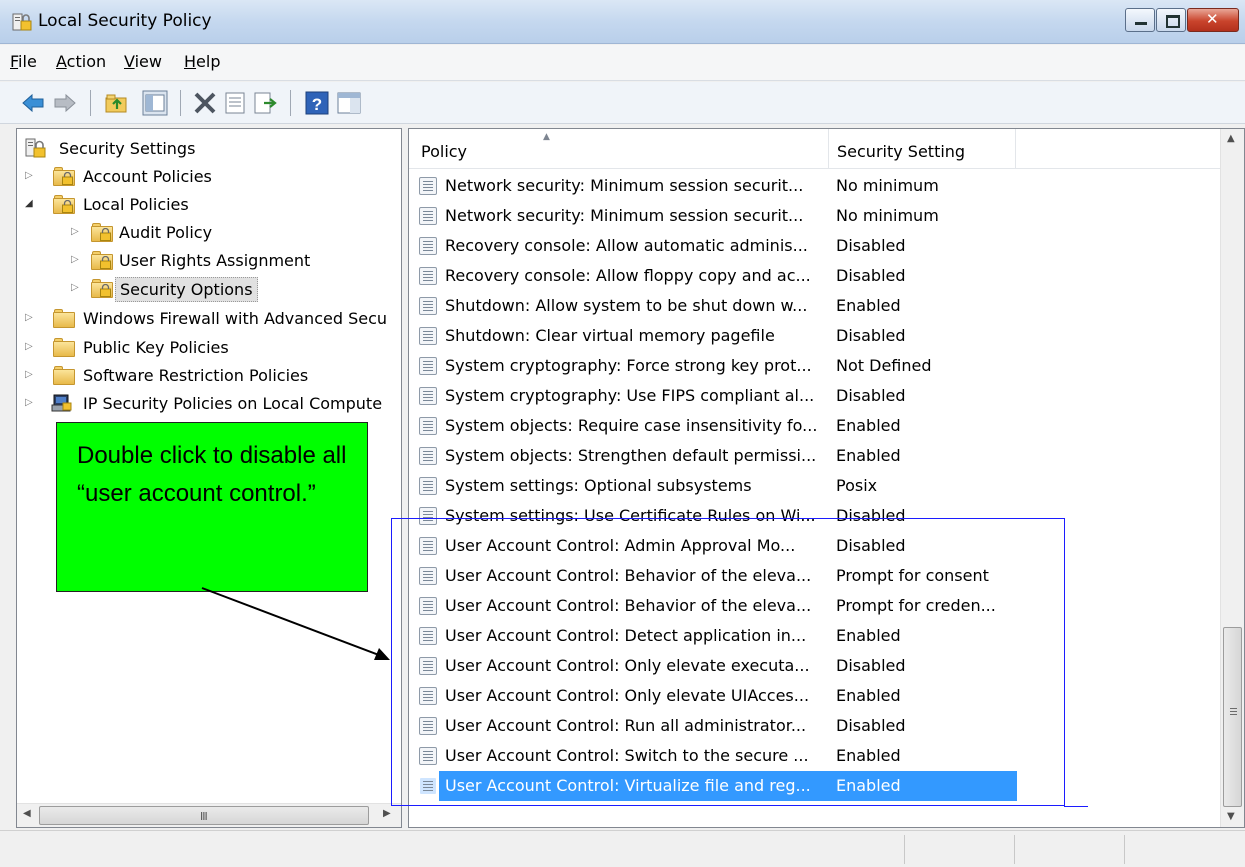 The image size is (1245, 867). What do you see at coordinates (622, 848) in the screenshot?
I see `status-bar` at bounding box center [622, 848].